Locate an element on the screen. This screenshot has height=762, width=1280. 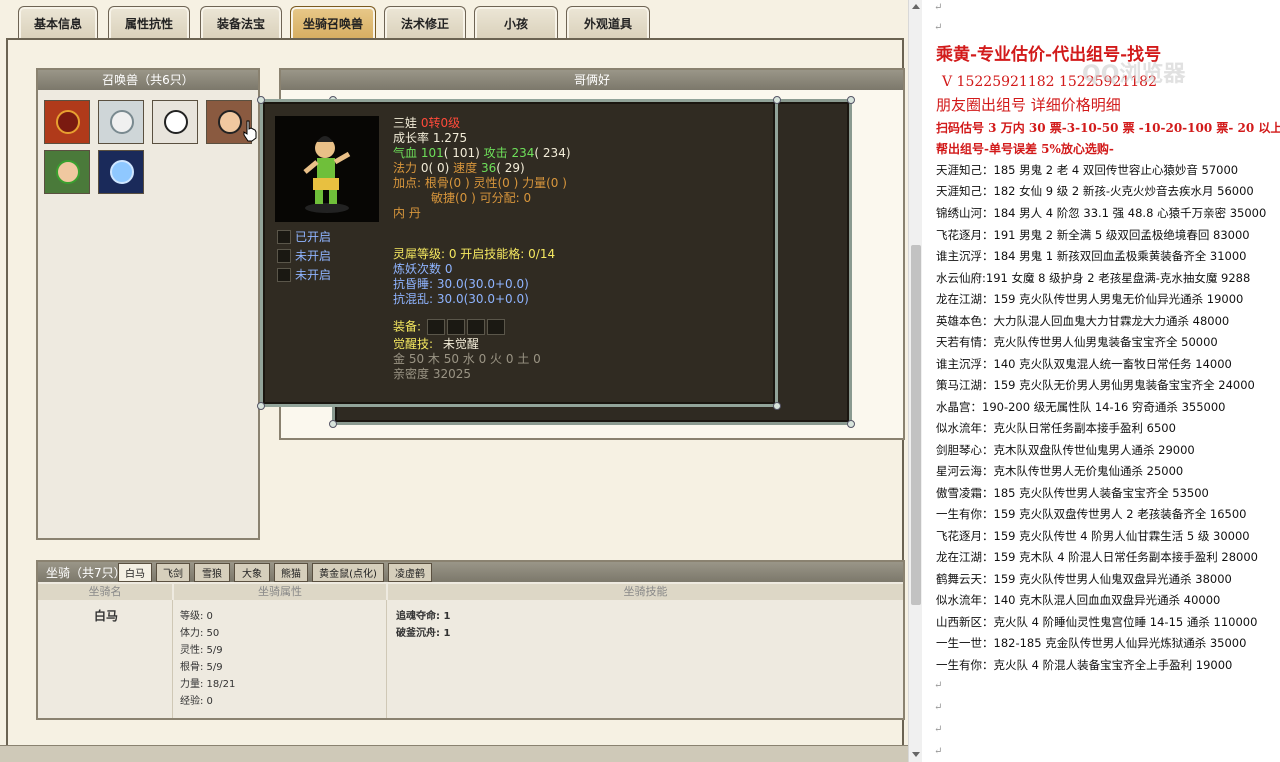
tab-basic-info: 基本信息 is located at coordinates (58, 23).